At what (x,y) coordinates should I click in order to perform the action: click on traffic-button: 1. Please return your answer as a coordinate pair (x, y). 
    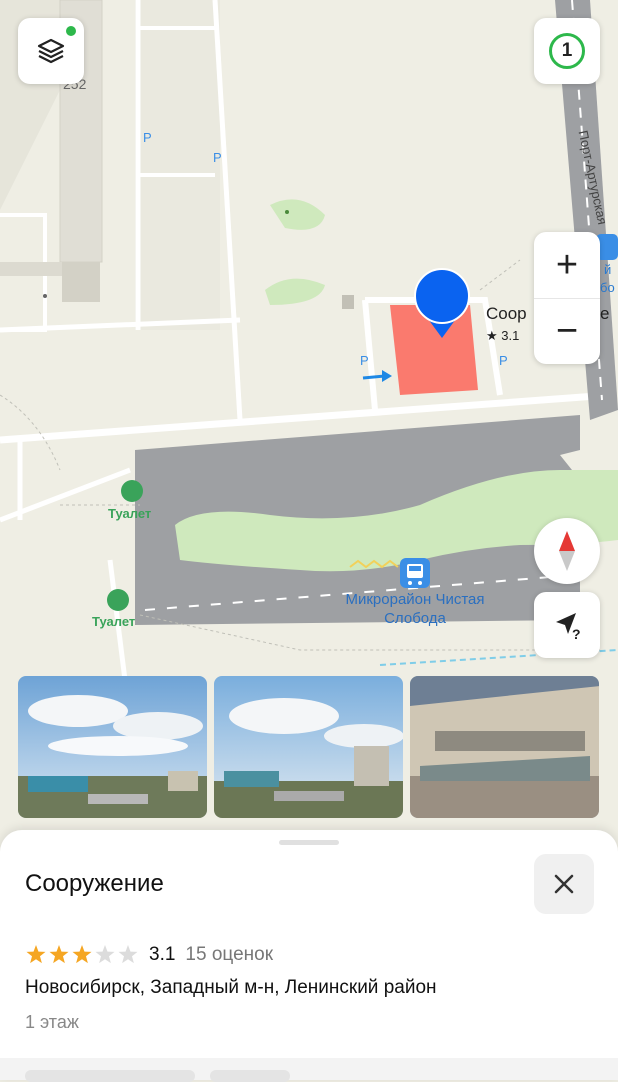
    Looking at the image, I should click on (567, 51).